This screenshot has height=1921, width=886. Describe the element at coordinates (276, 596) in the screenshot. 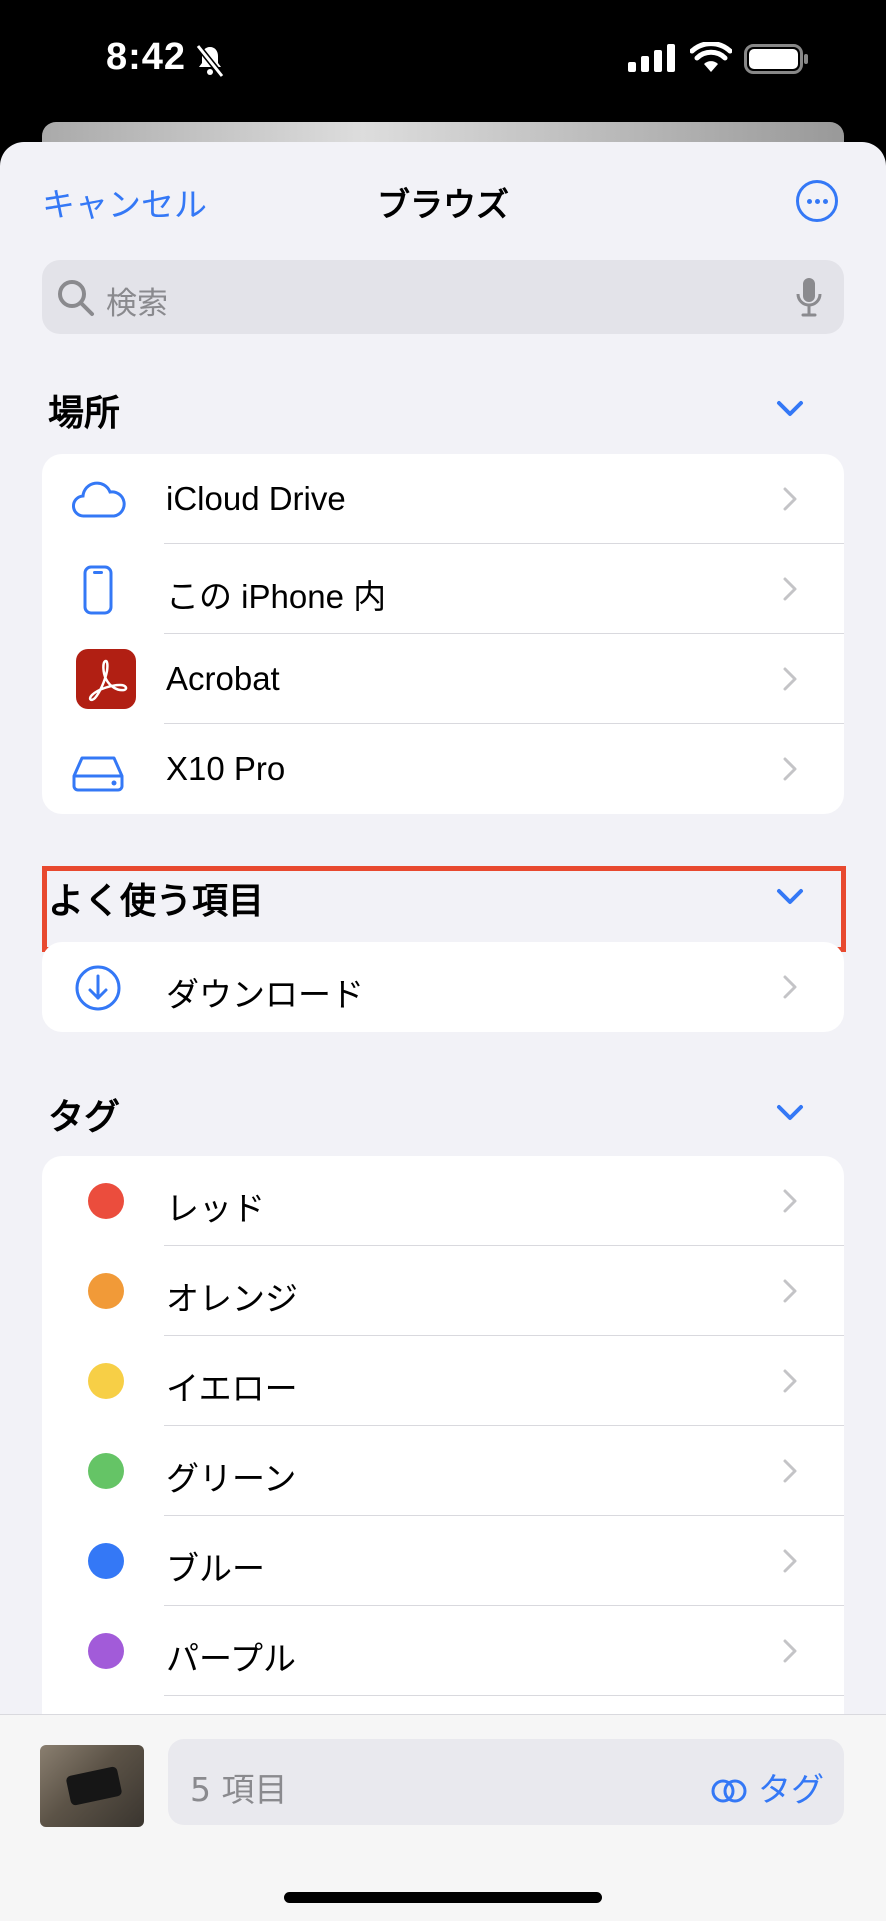

I see `list-item-label: この iPhone 内` at that location.